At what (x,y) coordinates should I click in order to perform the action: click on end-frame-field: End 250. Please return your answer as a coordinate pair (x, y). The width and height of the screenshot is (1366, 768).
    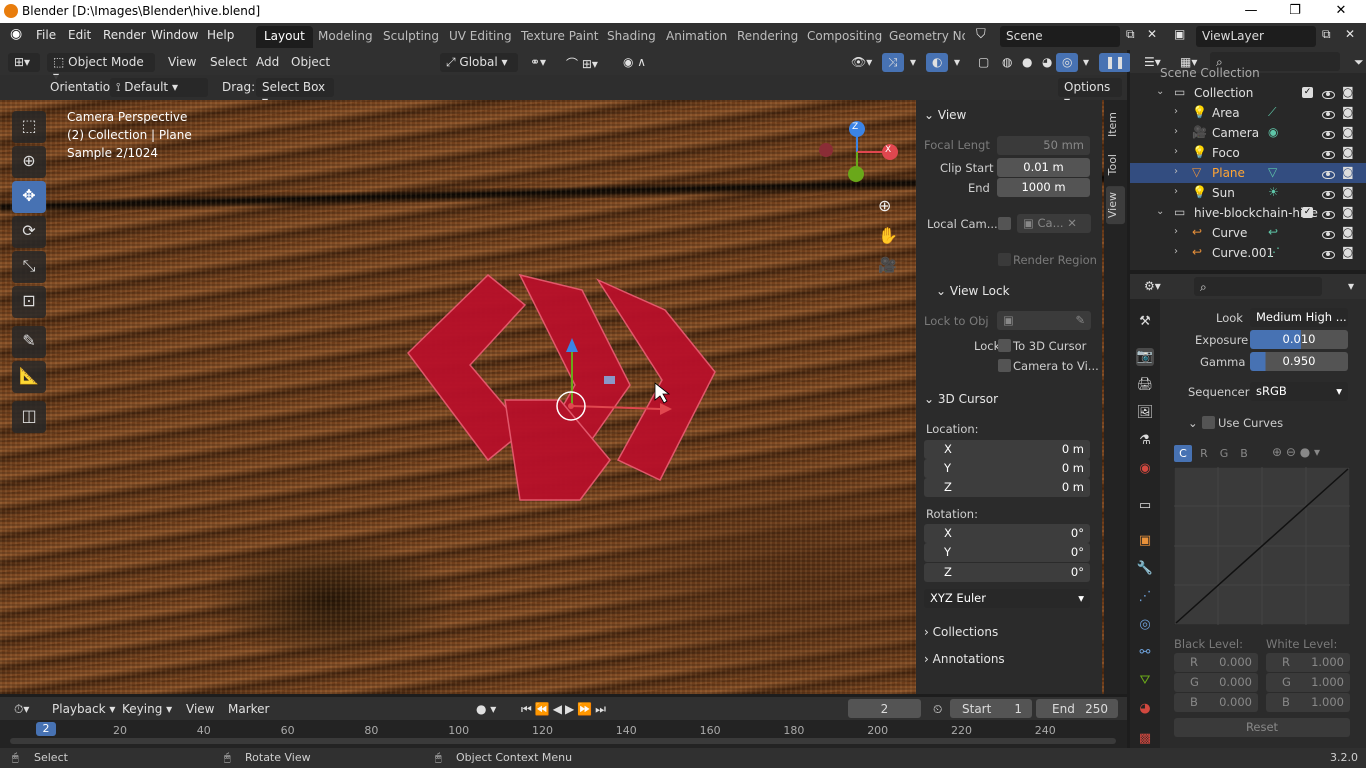
    Looking at the image, I should click on (1077, 708).